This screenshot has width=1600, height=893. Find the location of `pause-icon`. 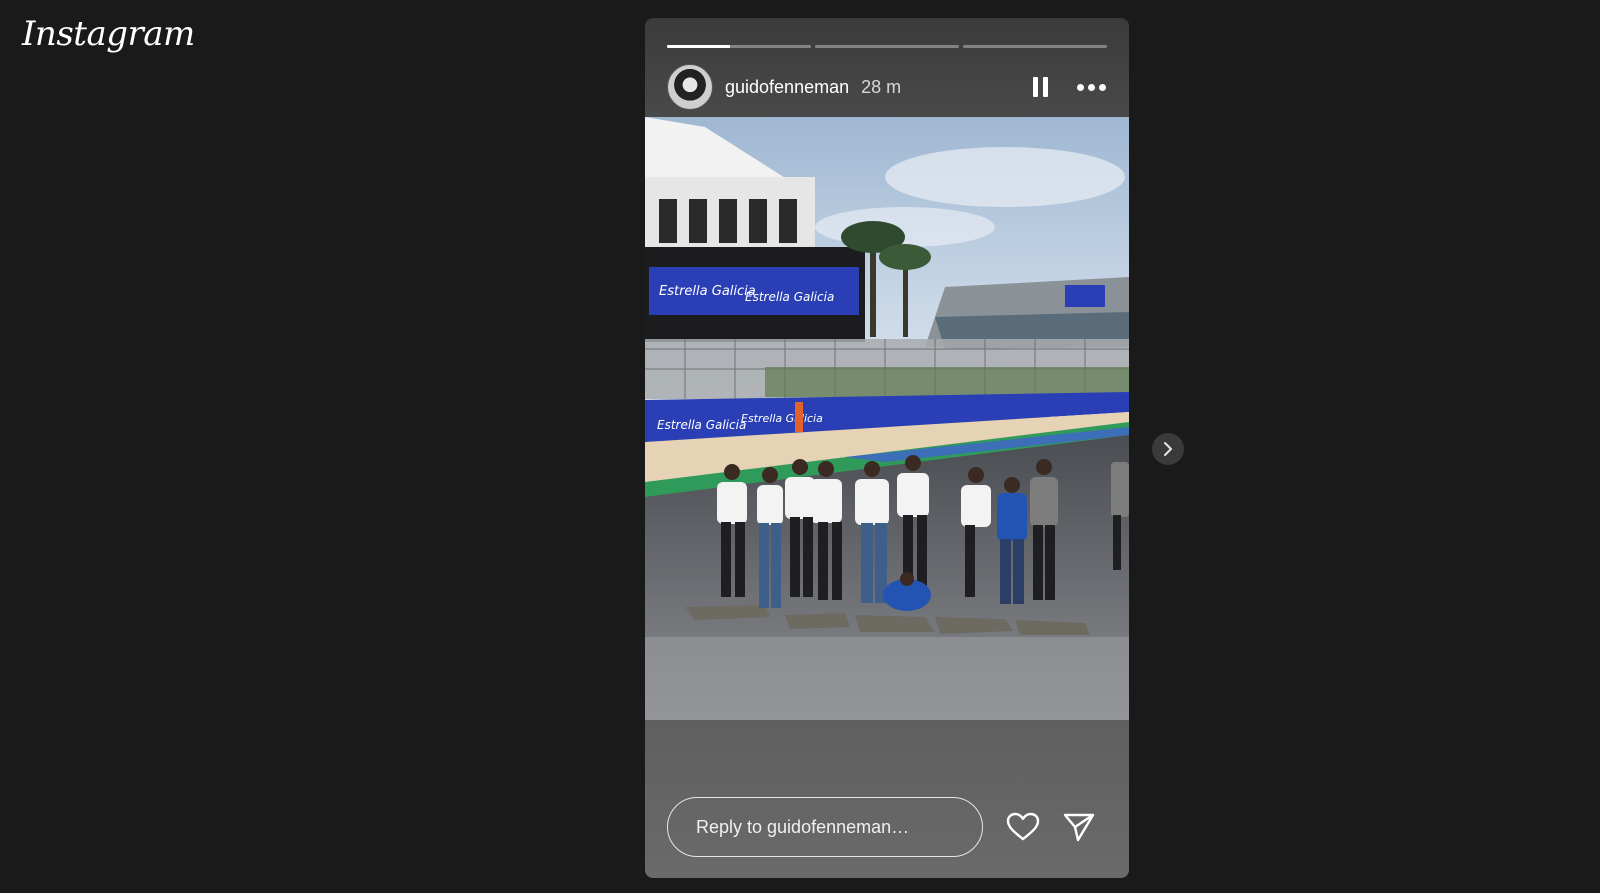

pause-icon is located at coordinates (1035, 87).